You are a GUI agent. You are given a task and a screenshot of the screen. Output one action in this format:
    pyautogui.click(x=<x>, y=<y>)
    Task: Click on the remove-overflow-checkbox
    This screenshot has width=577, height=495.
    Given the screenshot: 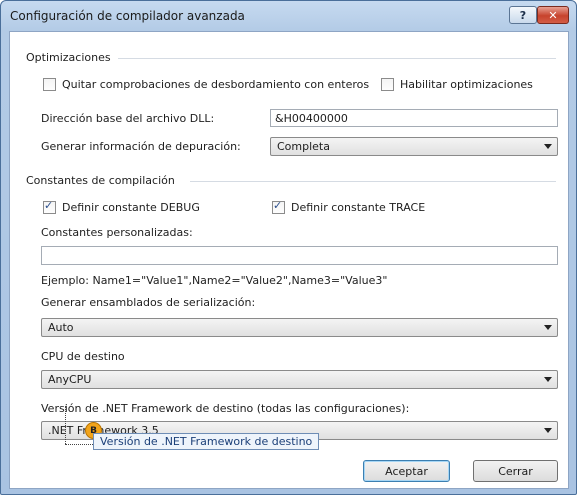 What is the action you would take?
    pyautogui.click(x=49, y=84)
    